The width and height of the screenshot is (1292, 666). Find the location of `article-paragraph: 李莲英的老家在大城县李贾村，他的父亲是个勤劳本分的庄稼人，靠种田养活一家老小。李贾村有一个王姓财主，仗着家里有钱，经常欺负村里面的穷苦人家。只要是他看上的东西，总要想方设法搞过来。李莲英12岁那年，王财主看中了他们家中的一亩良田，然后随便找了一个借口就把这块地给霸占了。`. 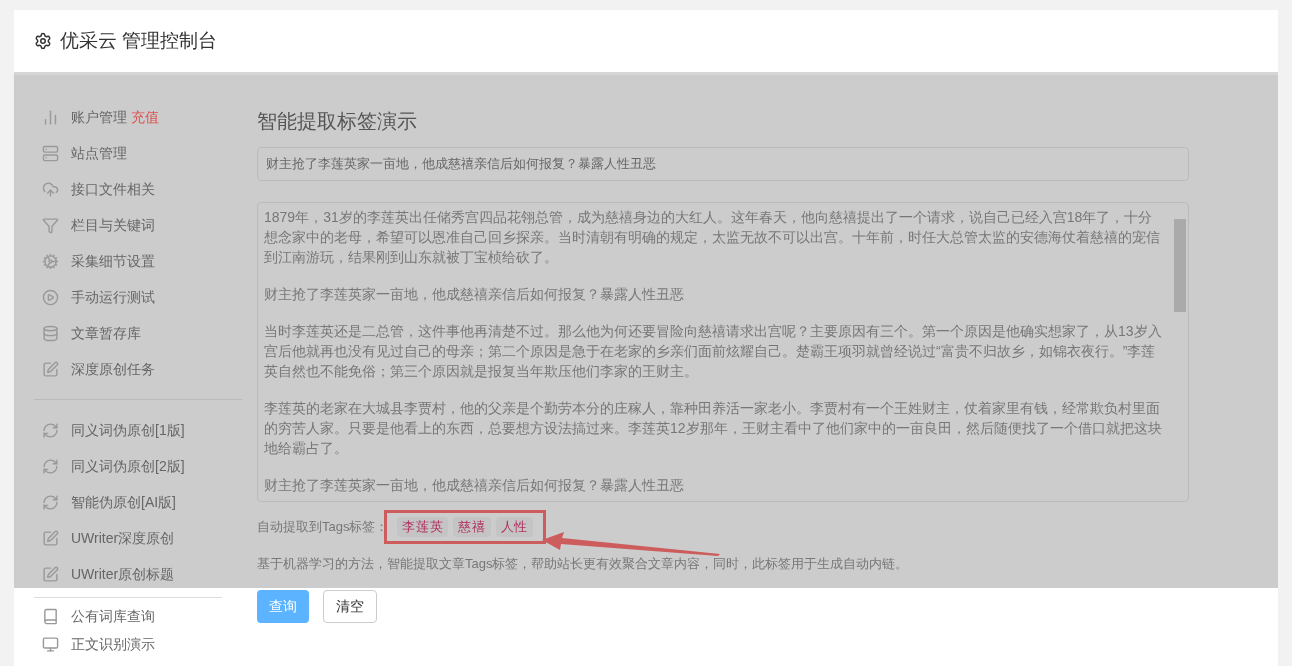

article-paragraph: 李莲英的老家在大城县李贾村，他的父亲是个勤劳本分的庄稼人，靠种田养活一家老小。李贾村有一个王姓财主，仗着家里有钱，经常欺负村里面的穷苦人家。只要是他看上的东西，总要想方设法搞过来。李莲英12岁那年，王财主看中了他们家中的一亩良田，然后随便找了一个借口就把这块地给霸占了。 is located at coordinates (713, 428).